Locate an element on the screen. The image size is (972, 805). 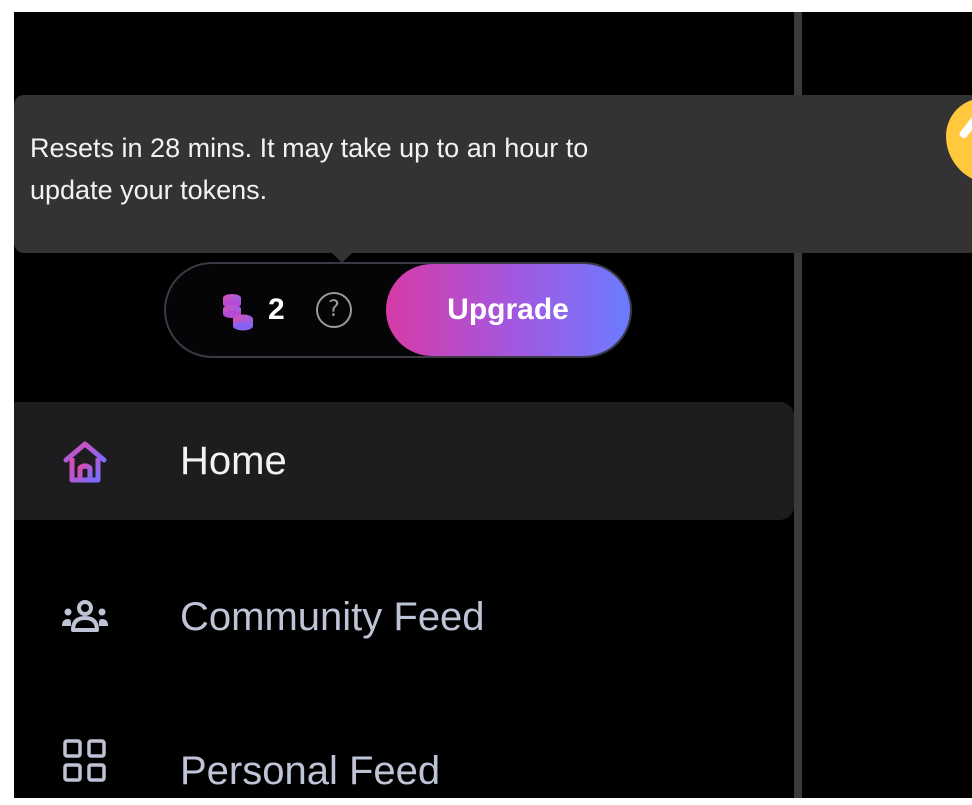
sidebar-item-home-label: Home is located at coordinates (233, 461).